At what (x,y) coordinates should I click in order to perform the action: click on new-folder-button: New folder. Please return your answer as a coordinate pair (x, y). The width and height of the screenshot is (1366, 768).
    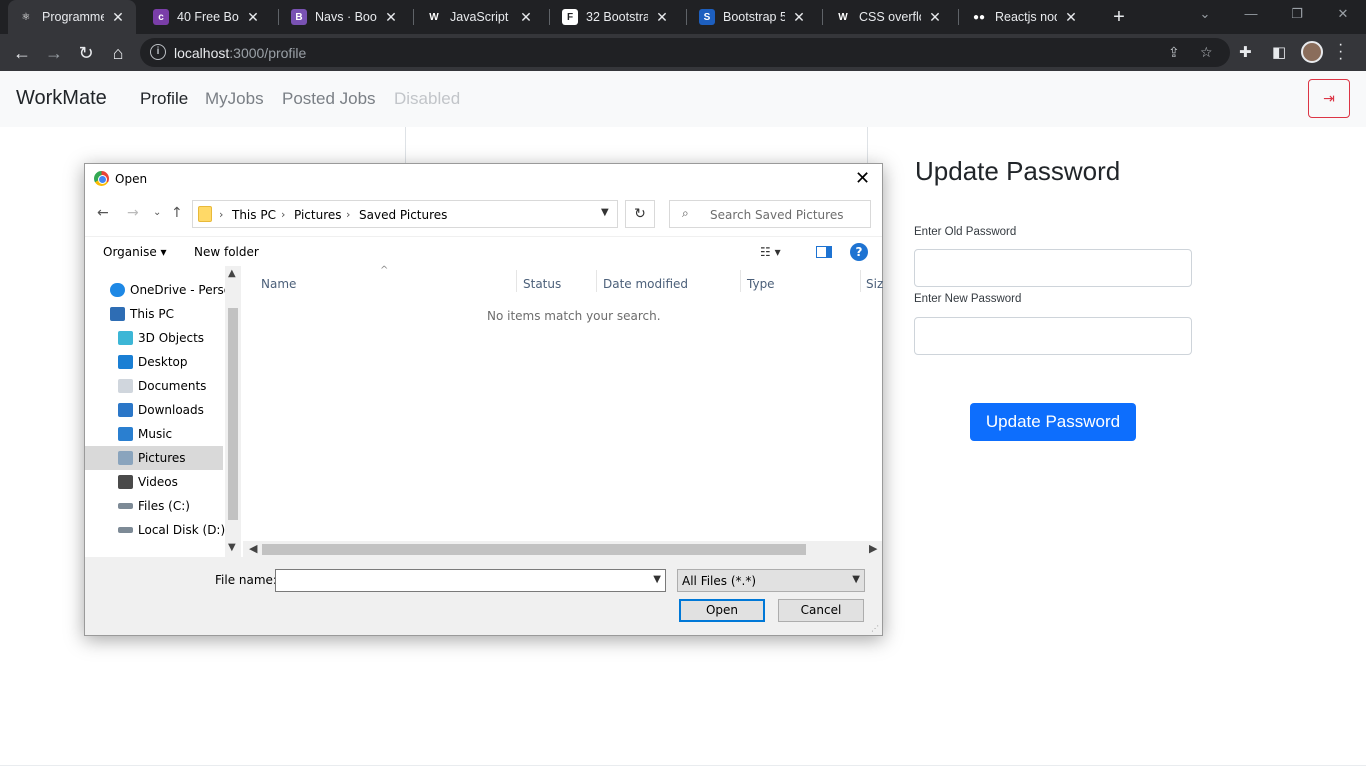
    Looking at the image, I should click on (226, 252).